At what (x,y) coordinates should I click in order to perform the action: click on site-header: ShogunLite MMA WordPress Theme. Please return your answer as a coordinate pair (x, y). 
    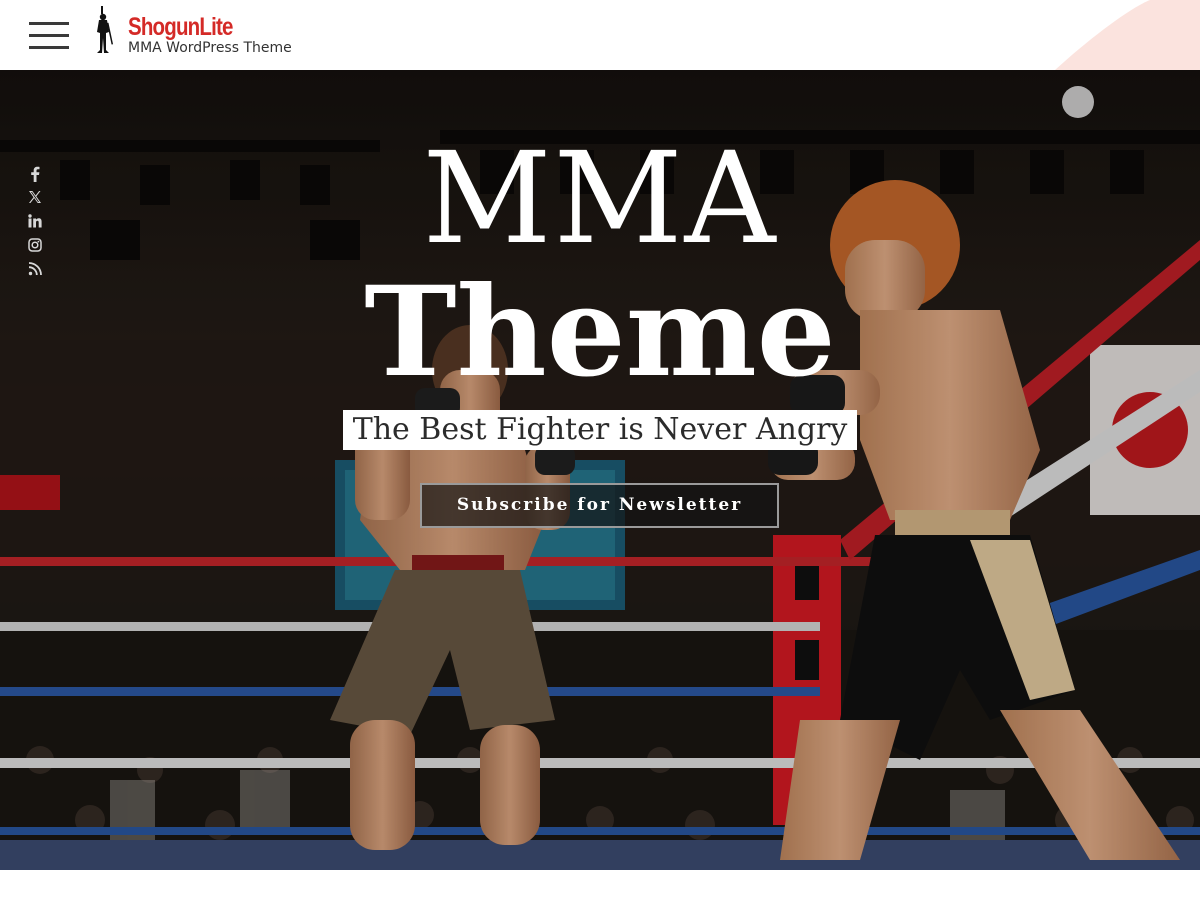
    Looking at the image, I should click on (600, 35).